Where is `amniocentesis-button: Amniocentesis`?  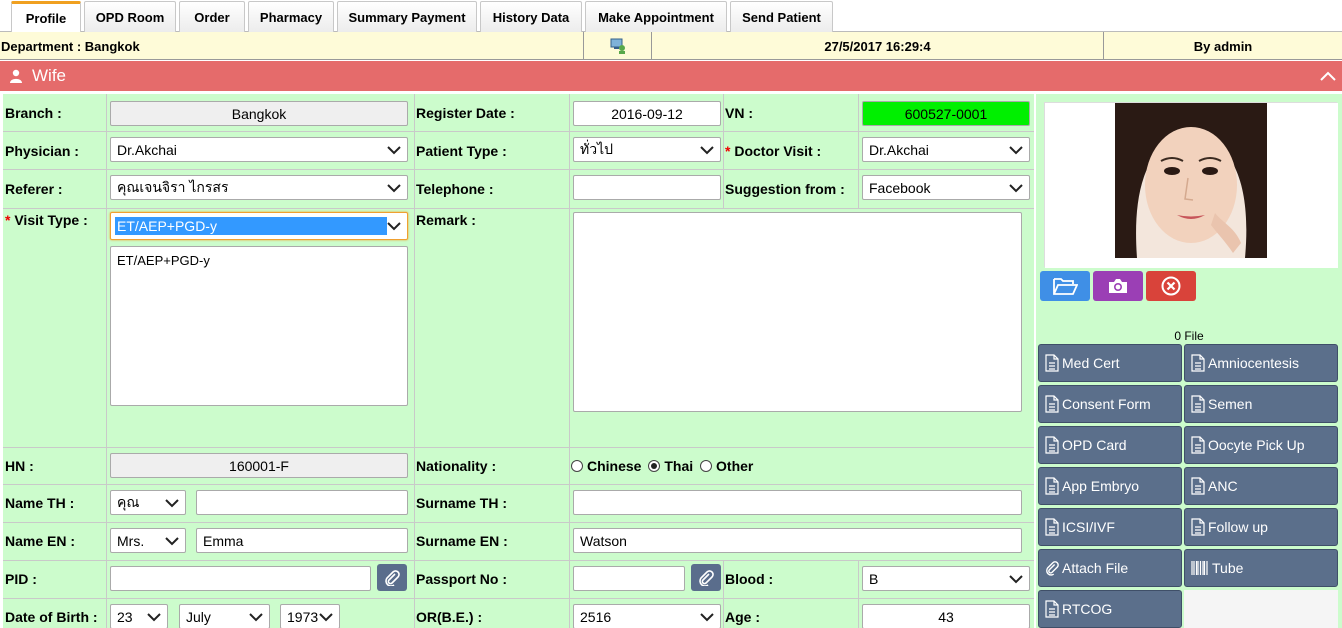
amniocentesis-button: Amniocentesis is located at coordinates (1261, 363).